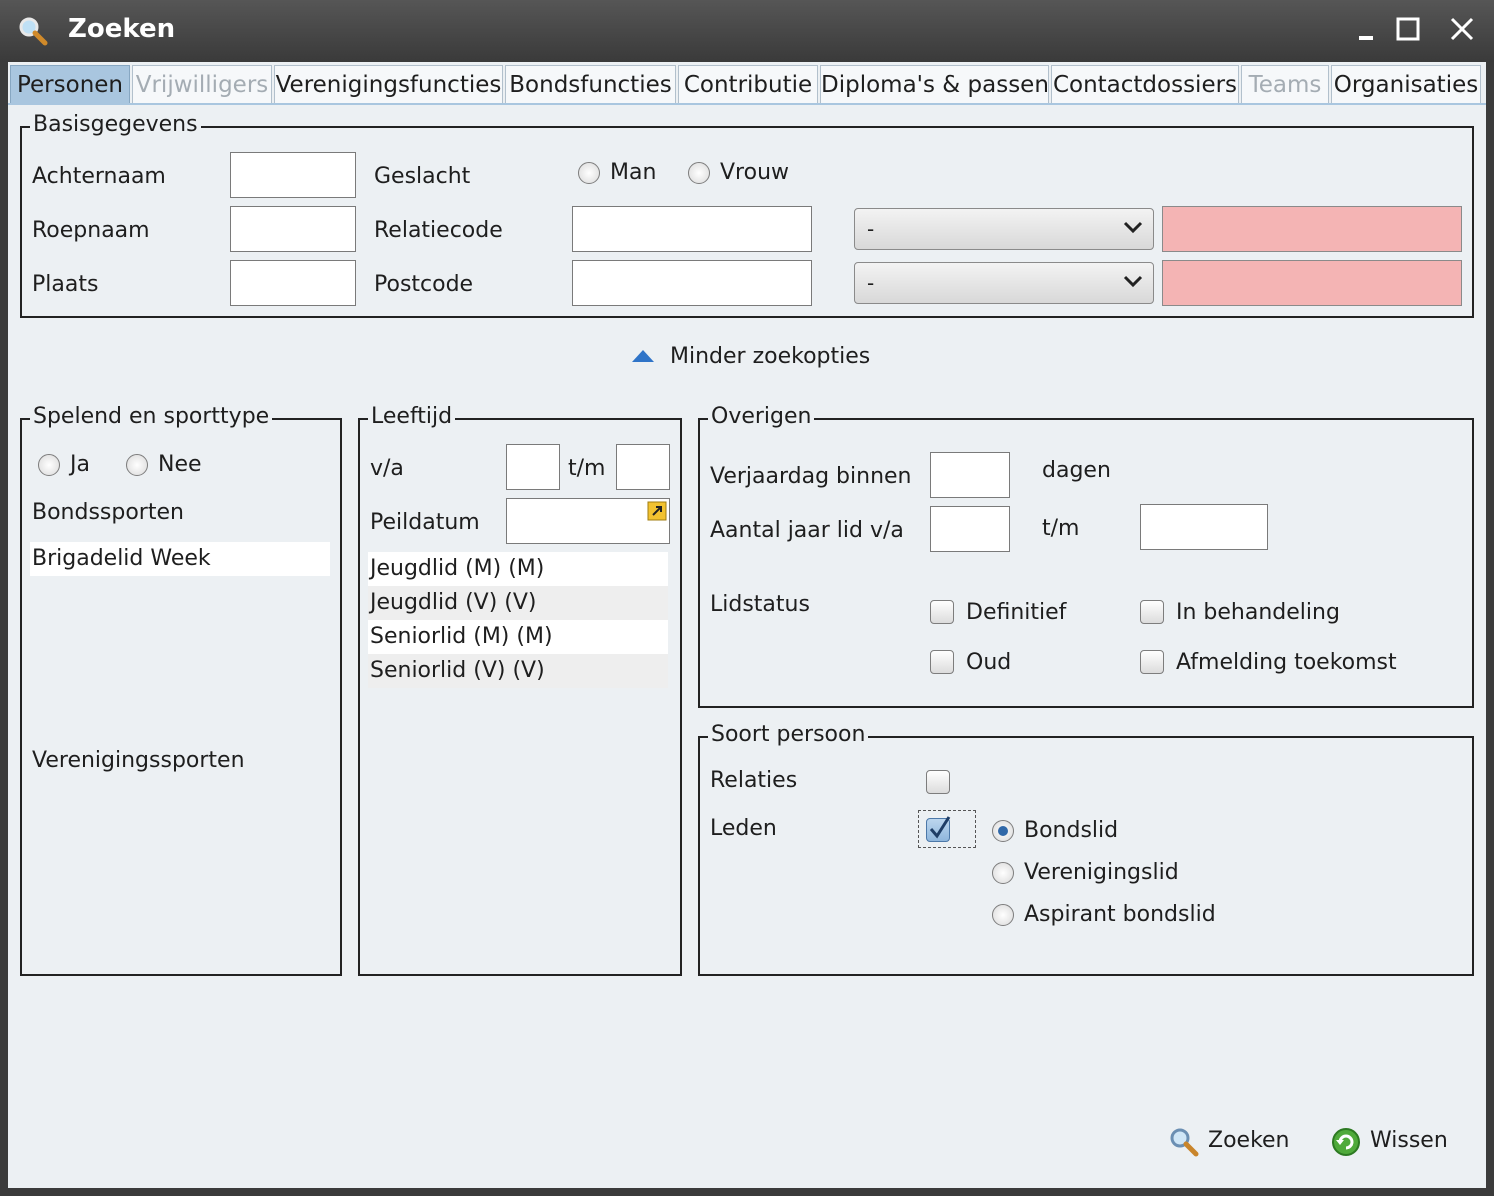  What do you see at coordinates (1145, 84) in the screenshot?
I see `tab-contactdossiers: Contactdossiers` at bounding box center [1145, 84].